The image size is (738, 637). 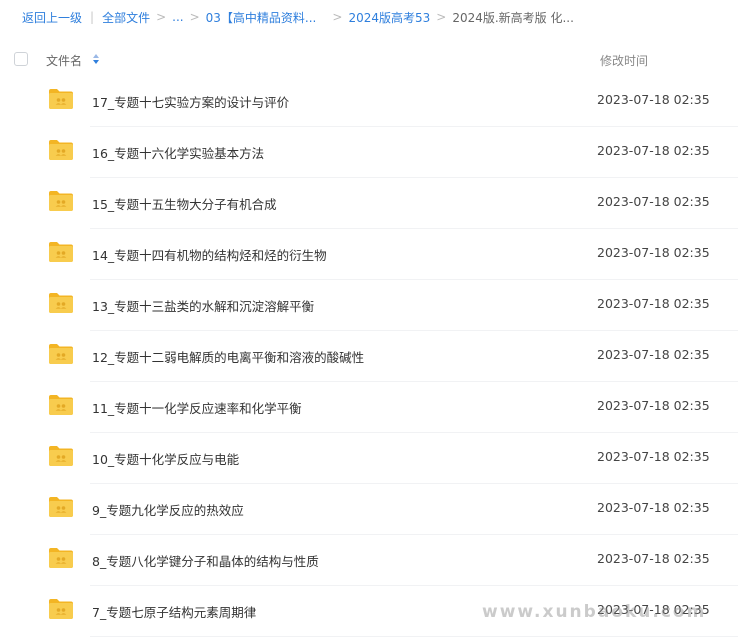 I want to click on file-row: 17_专题十七实验方案的设计与评价 2023-07-18 02:35, so click(x=369, y=101).